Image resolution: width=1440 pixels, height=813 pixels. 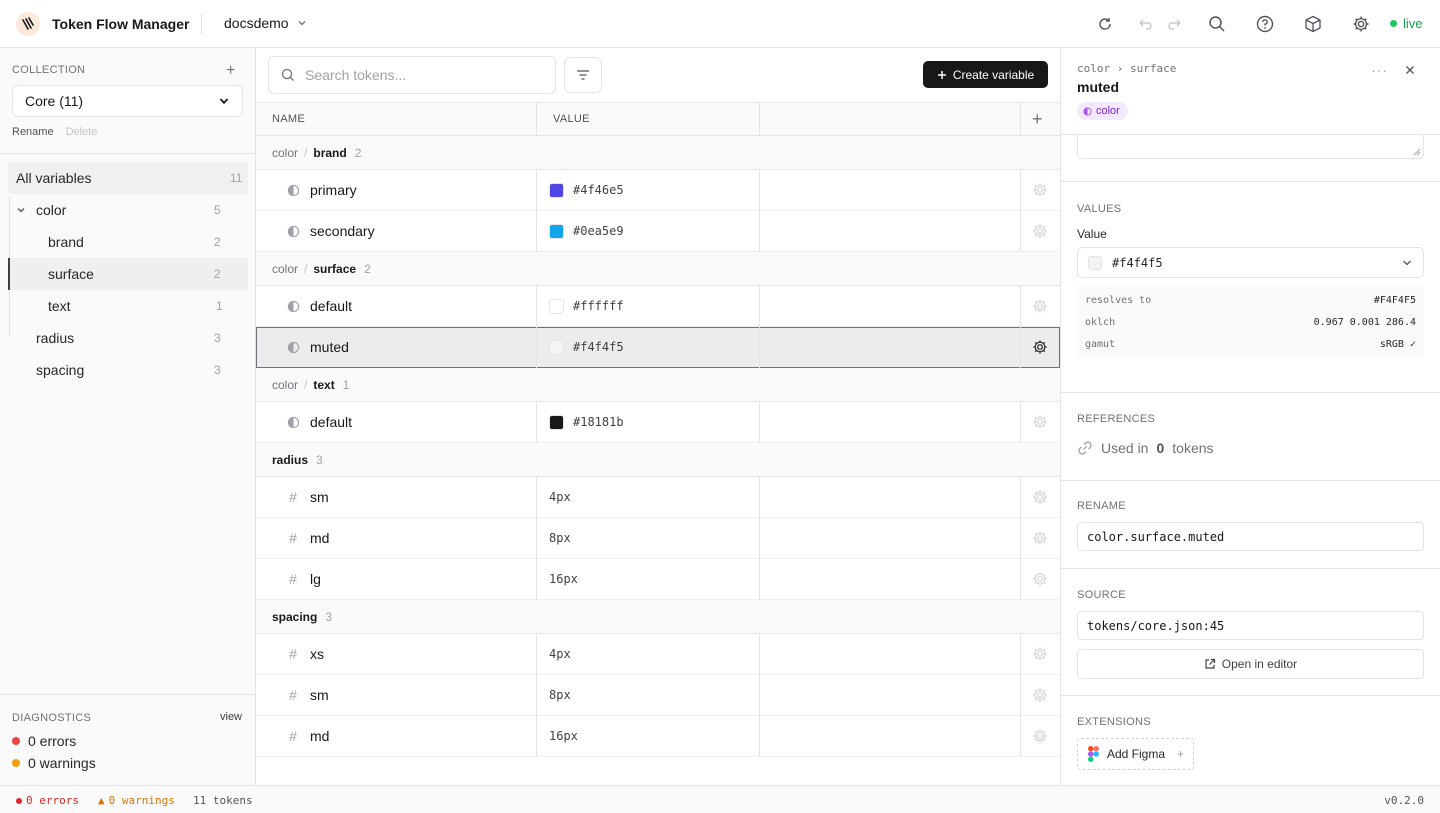 I want to click on rename-collection-button: Rename, so click(x=33, y=132).